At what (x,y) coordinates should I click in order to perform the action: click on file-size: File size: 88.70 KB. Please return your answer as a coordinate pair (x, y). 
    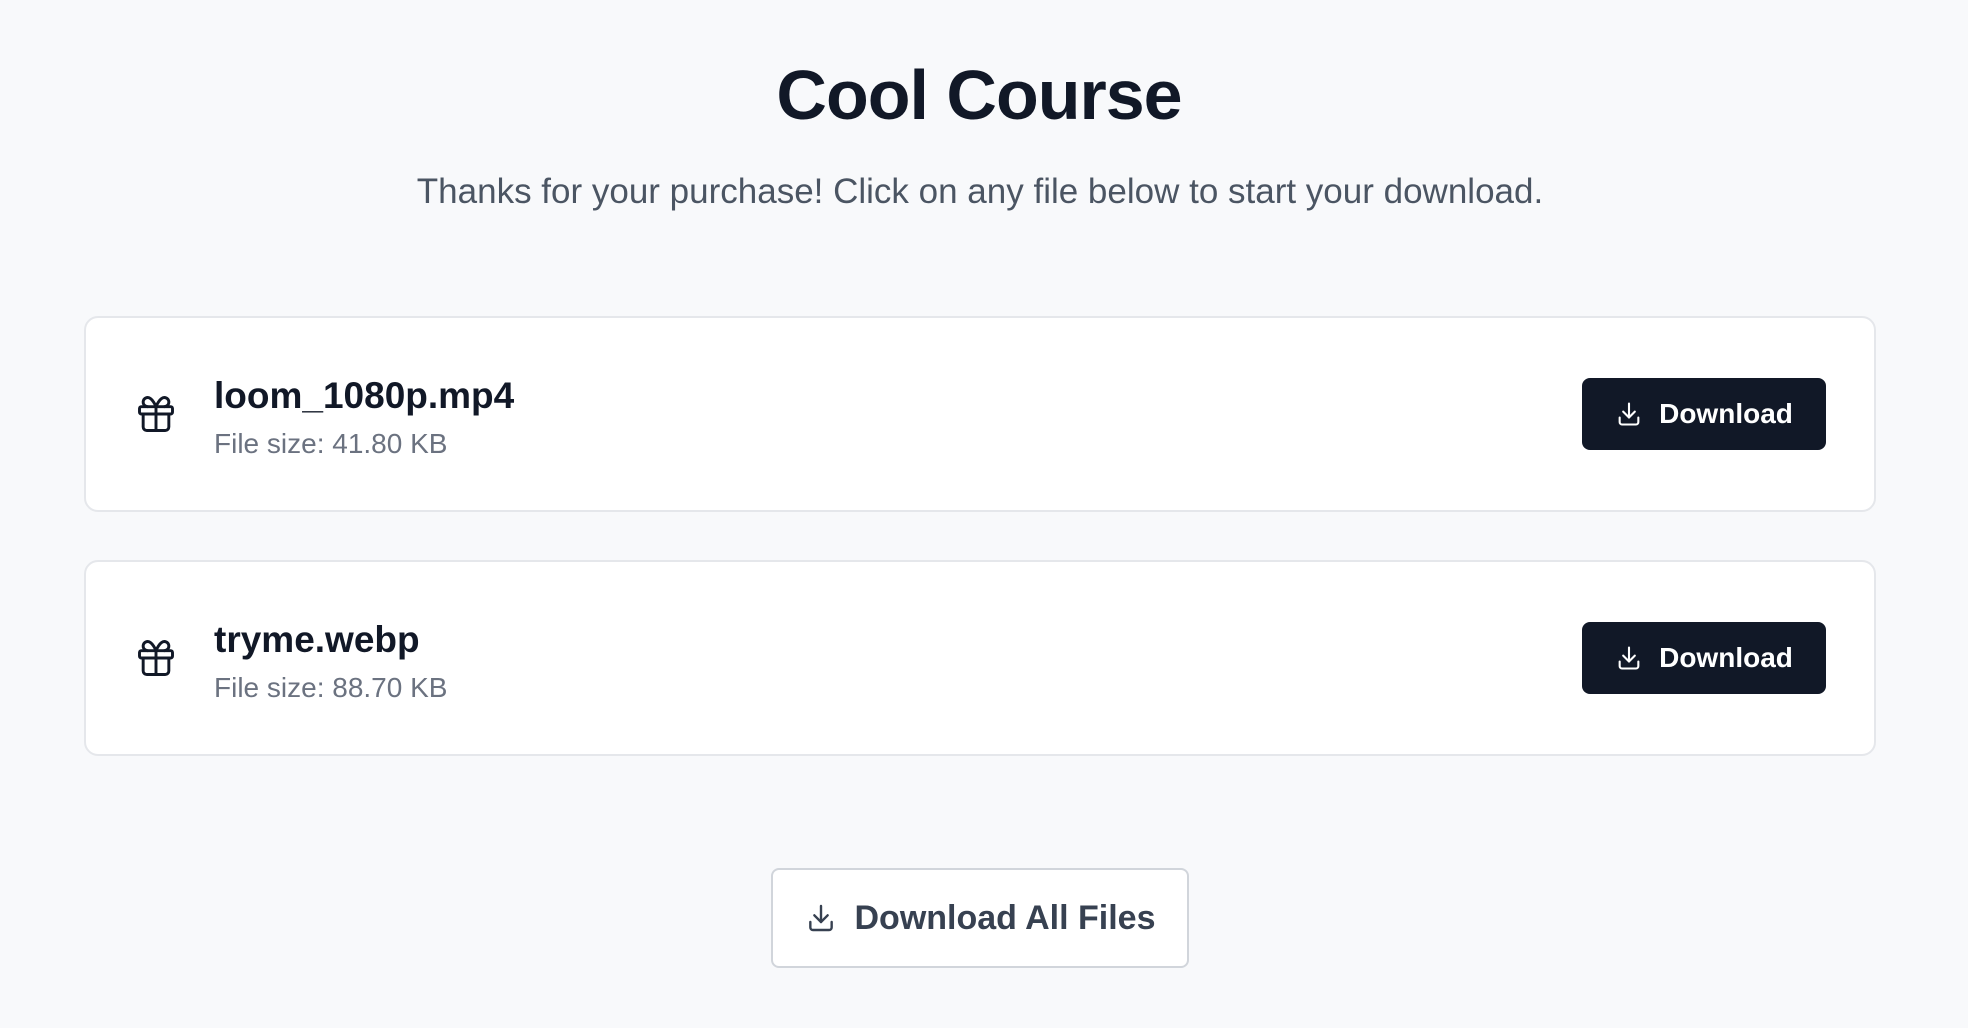
    Looking at the image, I should click on (331, 687).